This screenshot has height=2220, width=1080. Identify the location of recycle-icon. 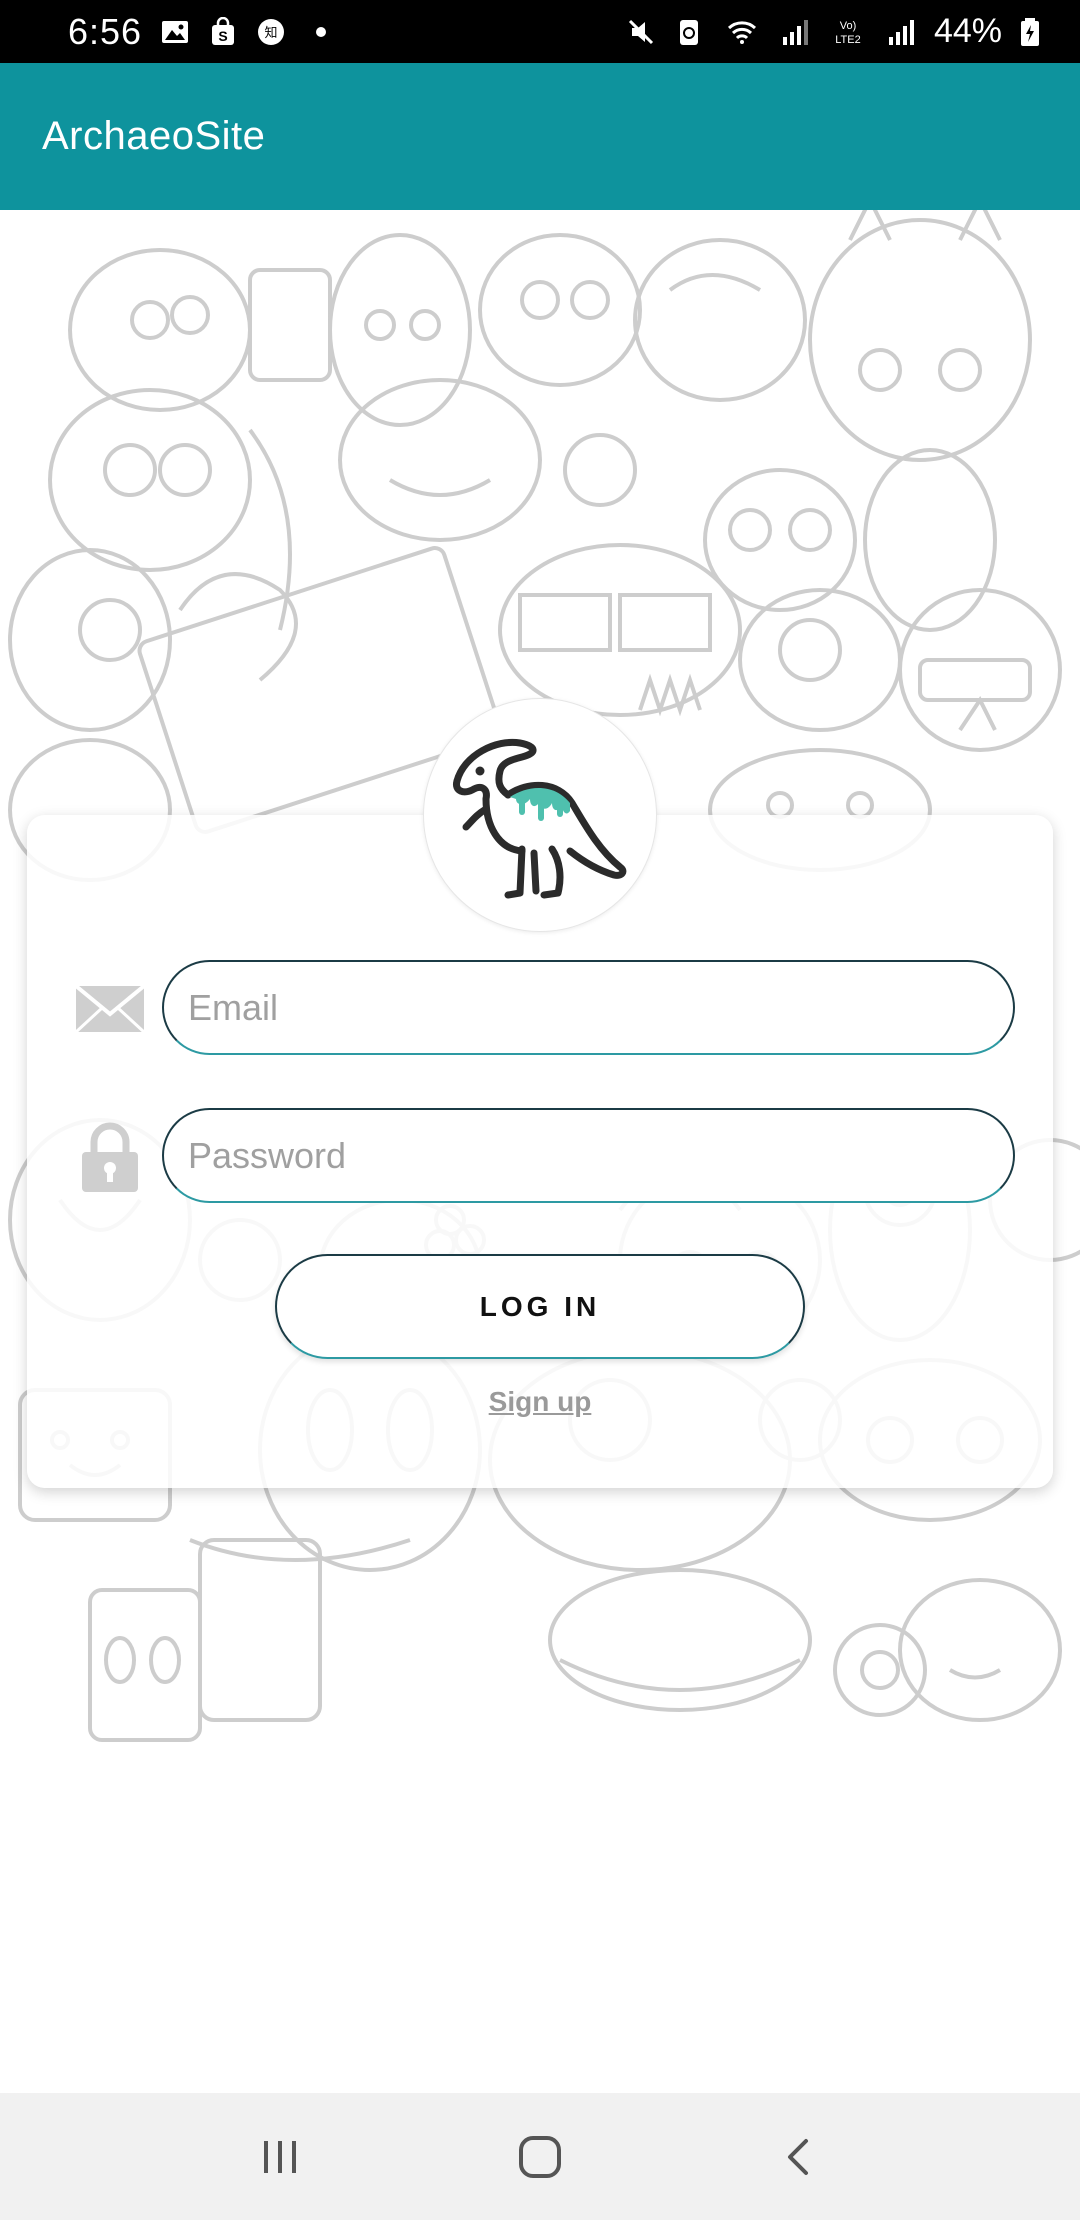
(688, 32).